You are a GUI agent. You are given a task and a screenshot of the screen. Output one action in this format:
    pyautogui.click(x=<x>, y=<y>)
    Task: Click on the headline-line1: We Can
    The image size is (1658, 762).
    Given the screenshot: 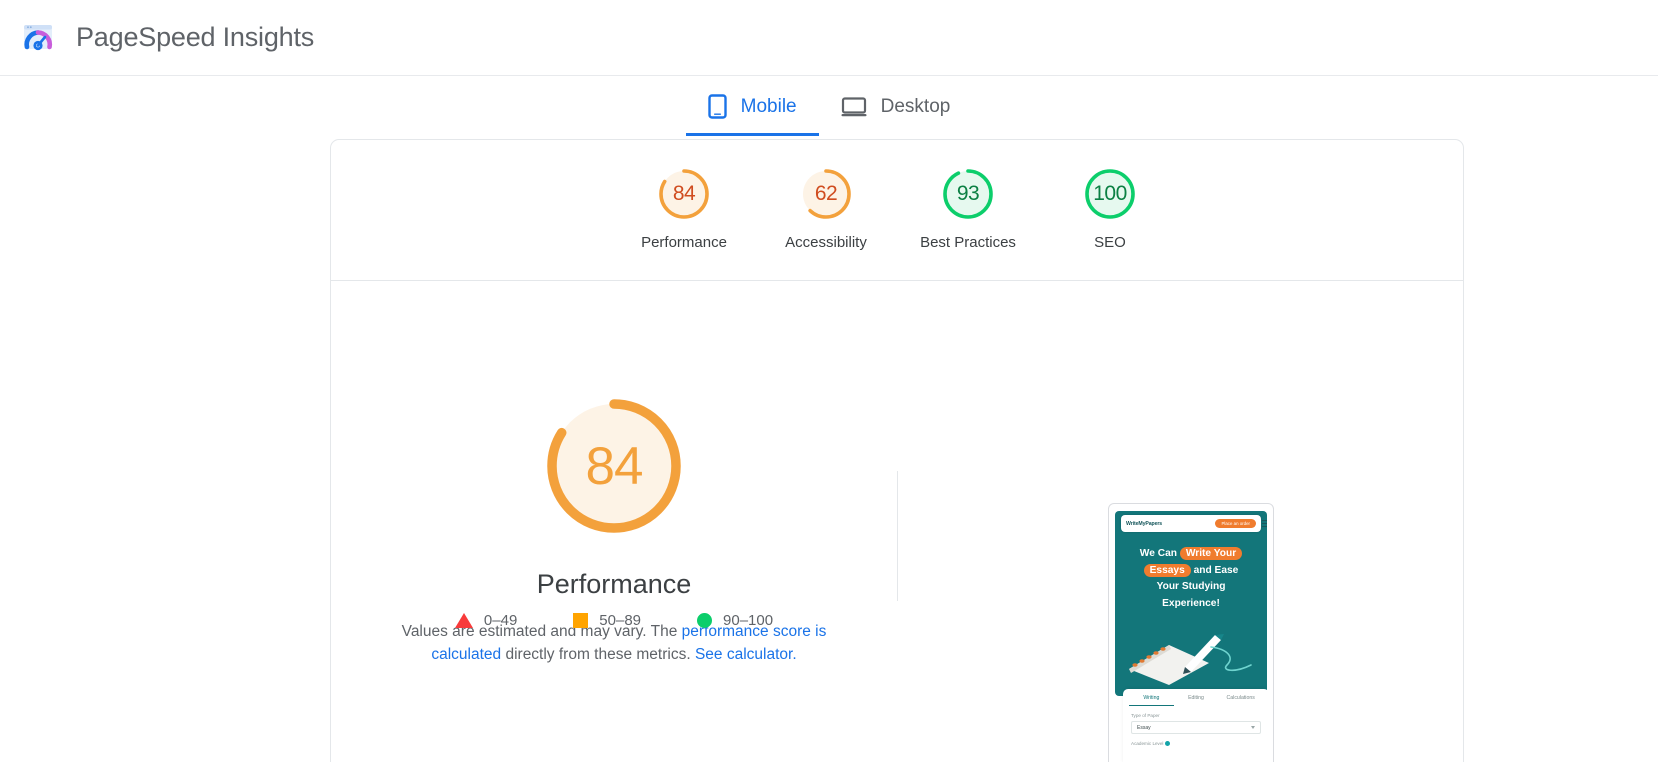 What is the action you would take?
    pyautogui.click(x=1158, y=553)
    